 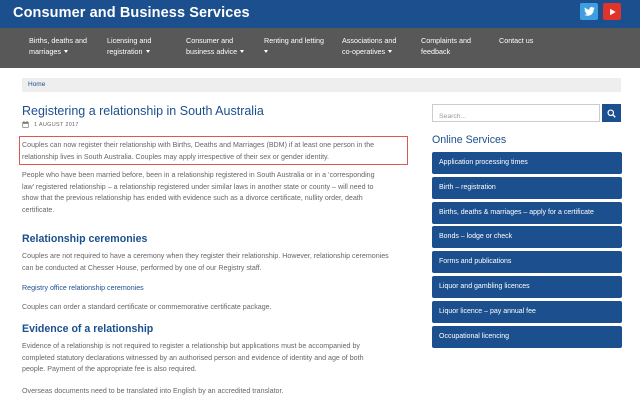 What do you see at coordinates (36, 84) in the screenshot?
I see `breadcrumb-home-link: Home` at bounding box center [36, 84].